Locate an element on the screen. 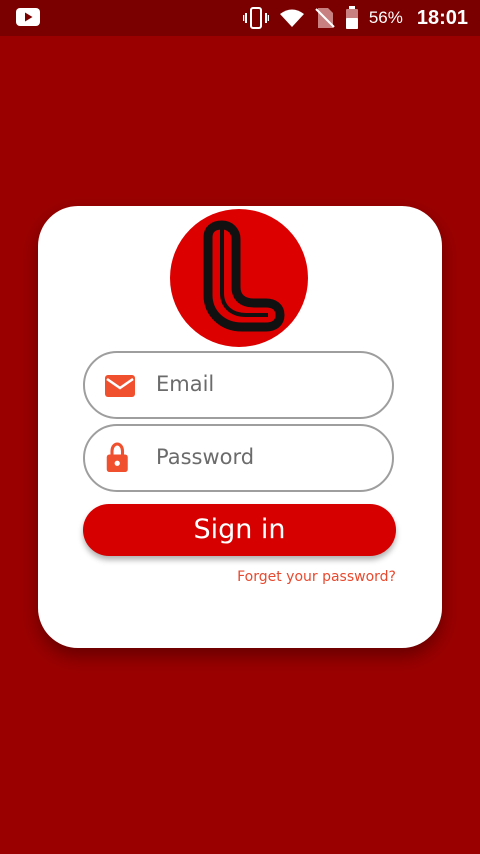 The height and width of the screenshot is (854, 480). battery-percent: 56% is located at coordinates (385, 17).